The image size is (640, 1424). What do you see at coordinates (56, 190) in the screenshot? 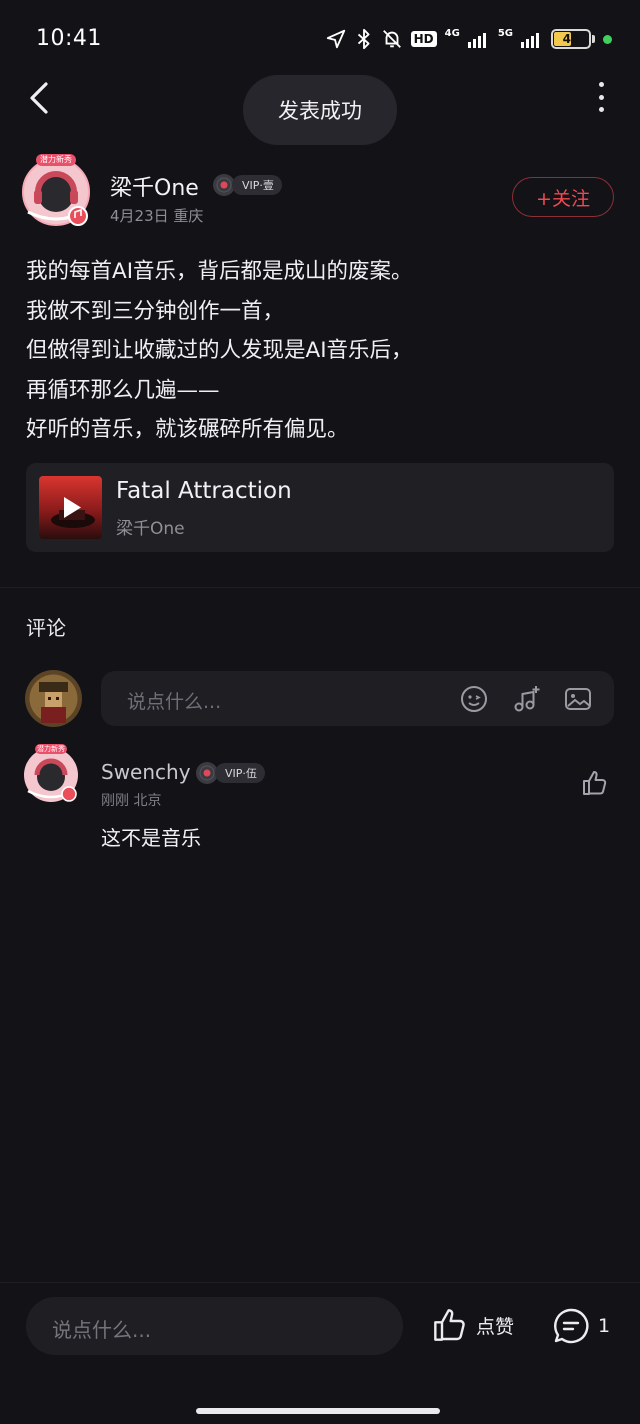
I see `author-avatar: 潜力新秀` at bounding box center [56, 190].